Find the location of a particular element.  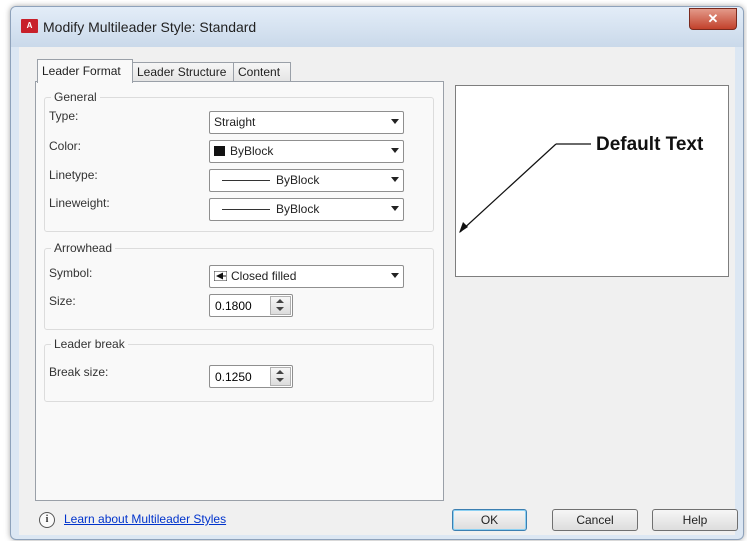

break-size-spinner is located at coordinates (251, 376).